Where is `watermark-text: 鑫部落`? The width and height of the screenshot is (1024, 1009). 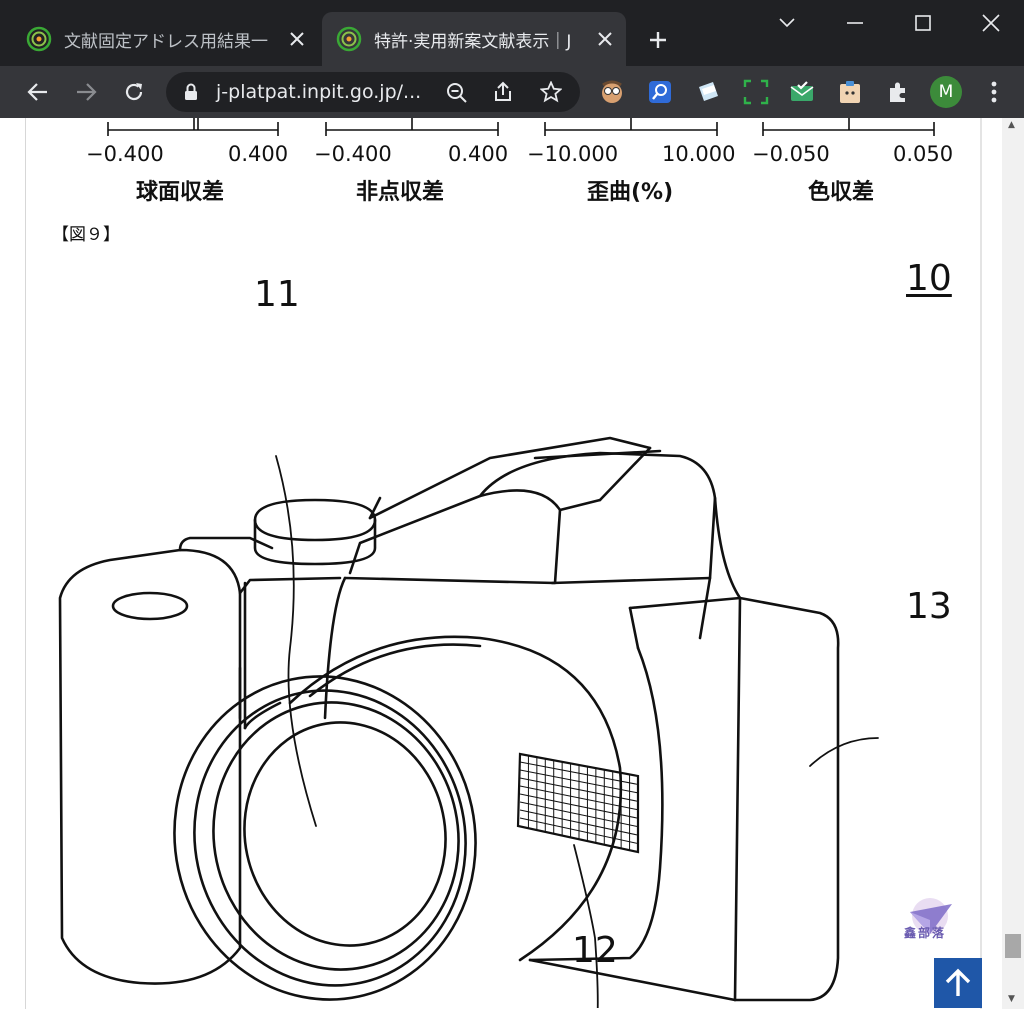 watermark-text: 鑫部落 is located at coordinates (925, 933).